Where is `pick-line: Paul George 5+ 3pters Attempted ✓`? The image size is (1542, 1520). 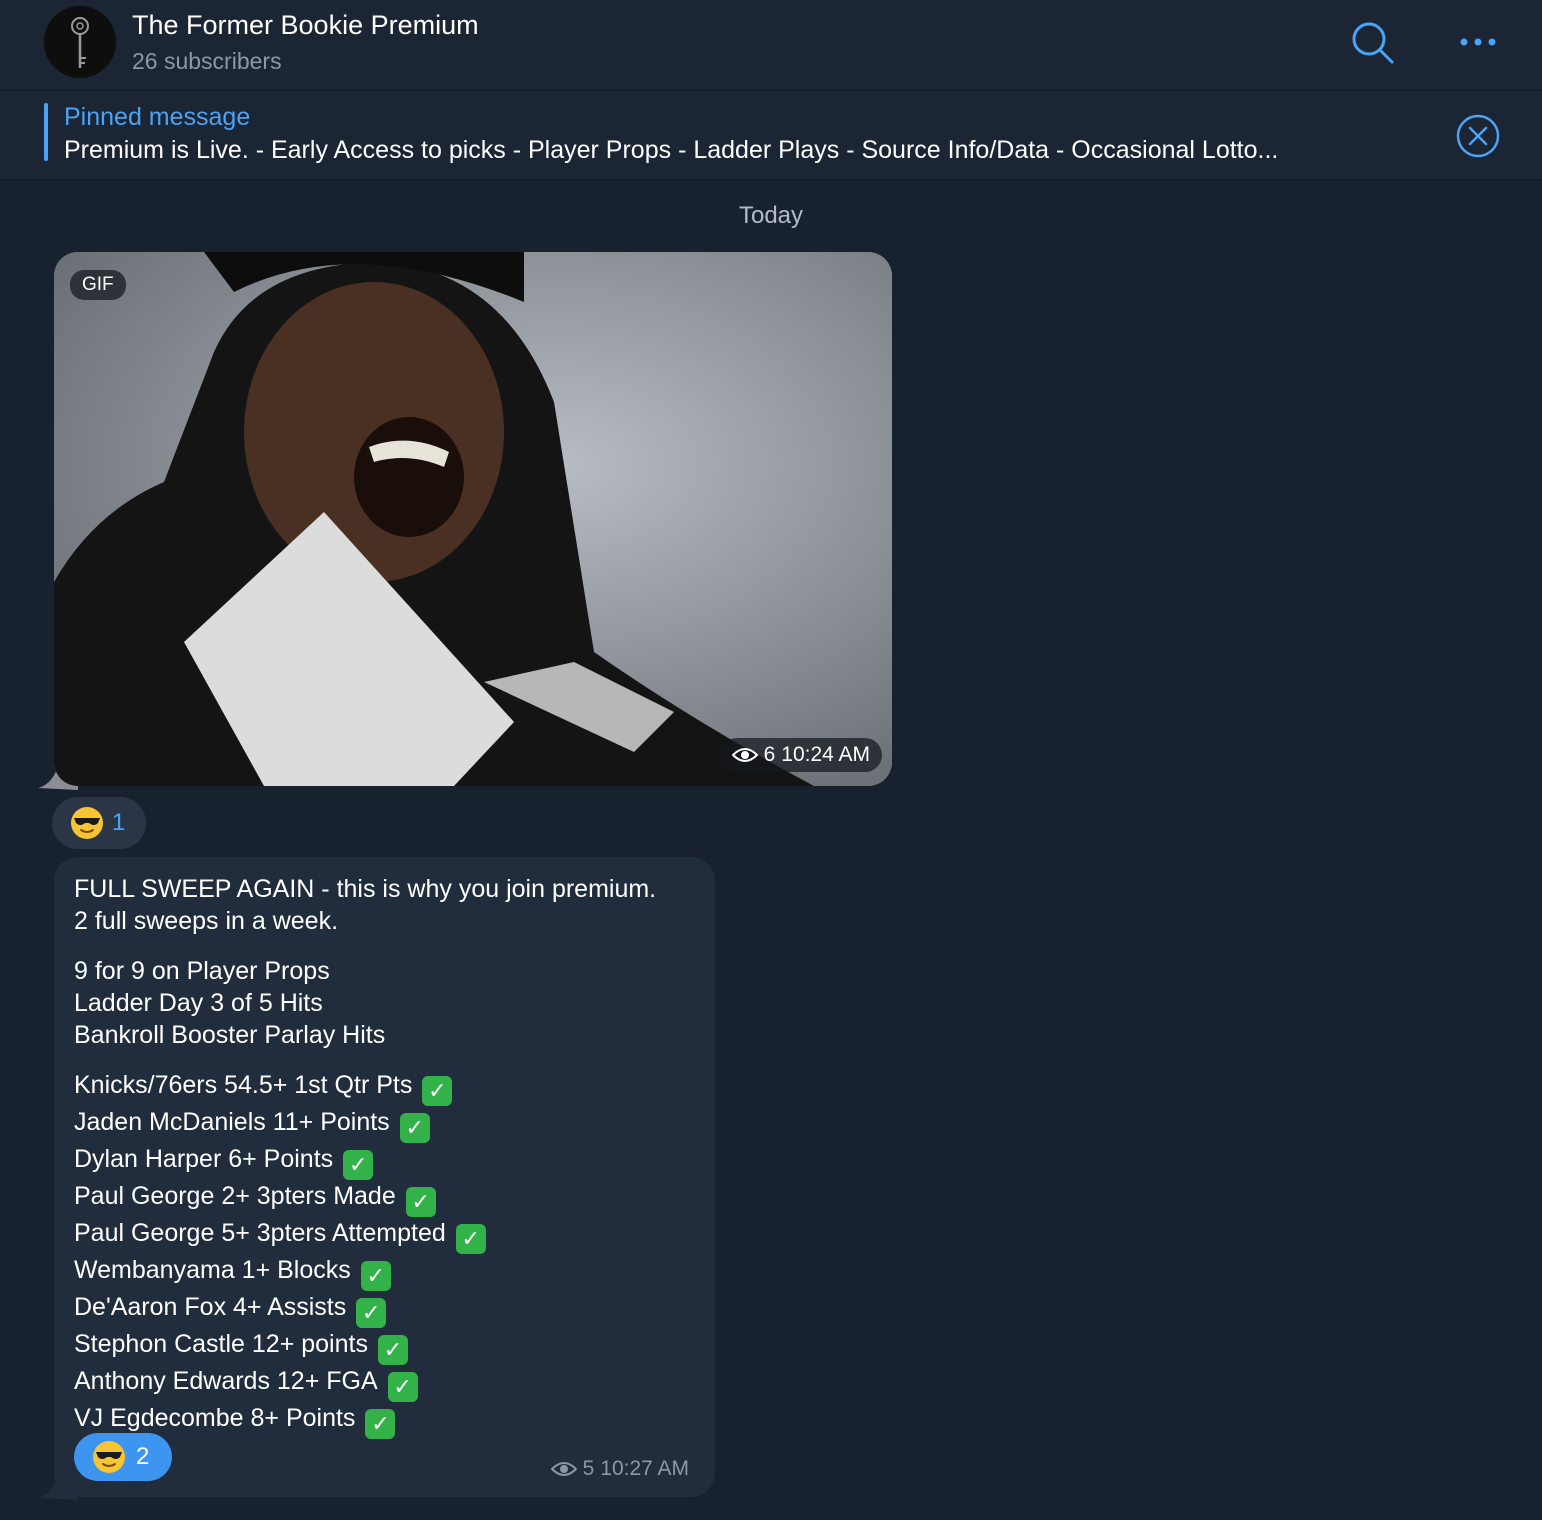 pick-line: Paul George 5+ 3pters Attempted ✓ is located at coordinates (365, 1235).